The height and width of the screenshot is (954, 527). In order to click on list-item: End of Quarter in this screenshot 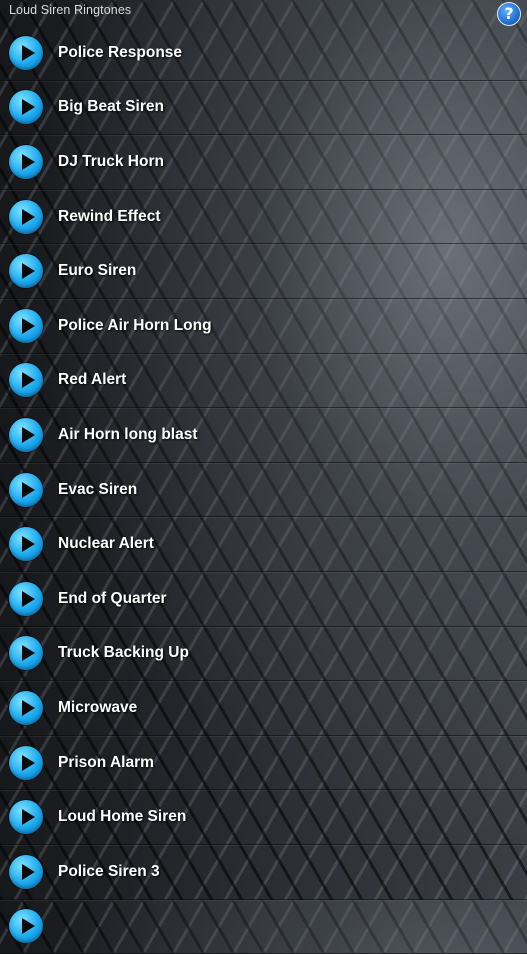, I will do `click(263, 599)`.